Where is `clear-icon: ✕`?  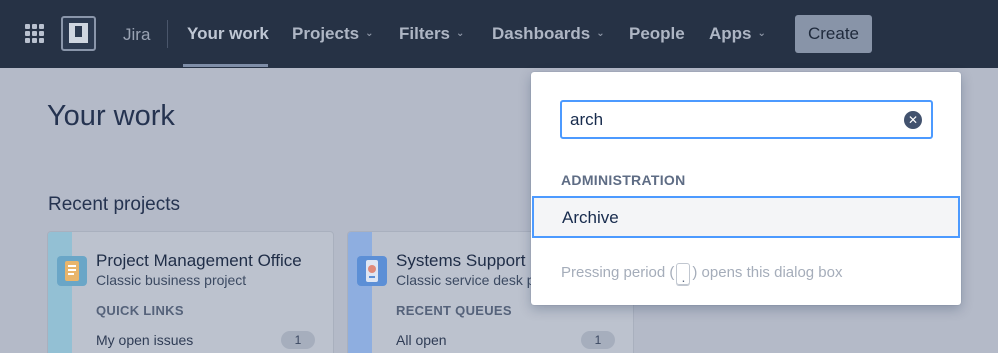 clear-icon: ✕ is located at coordinates (913, 120).